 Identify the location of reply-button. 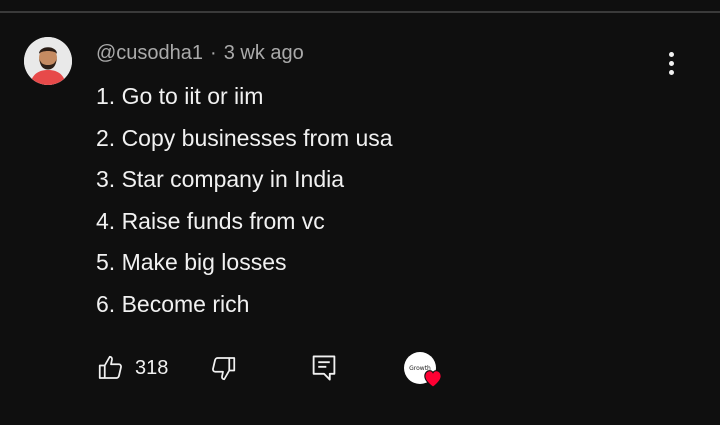
(324, 368).